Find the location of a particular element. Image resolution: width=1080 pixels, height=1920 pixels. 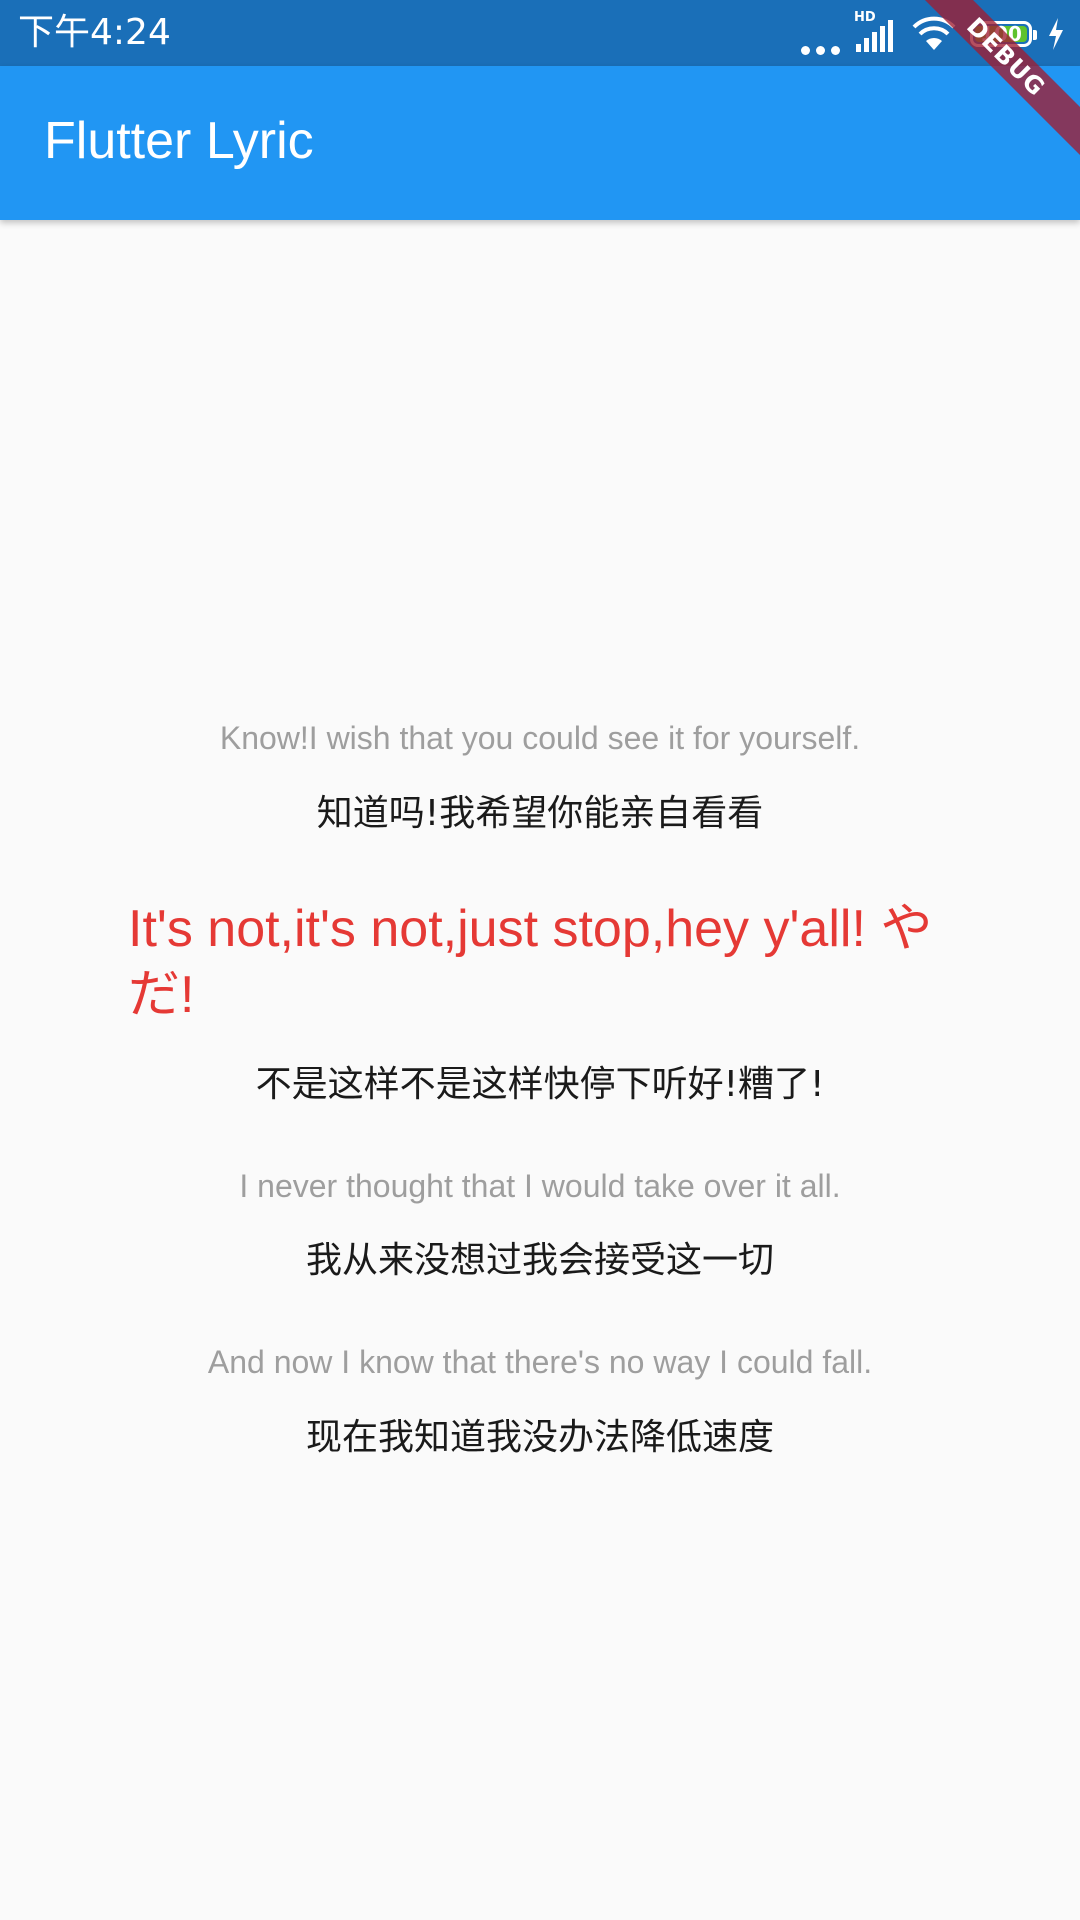

status-bar: 下午4:24 HD 100 is located at coordinates (540, 33).